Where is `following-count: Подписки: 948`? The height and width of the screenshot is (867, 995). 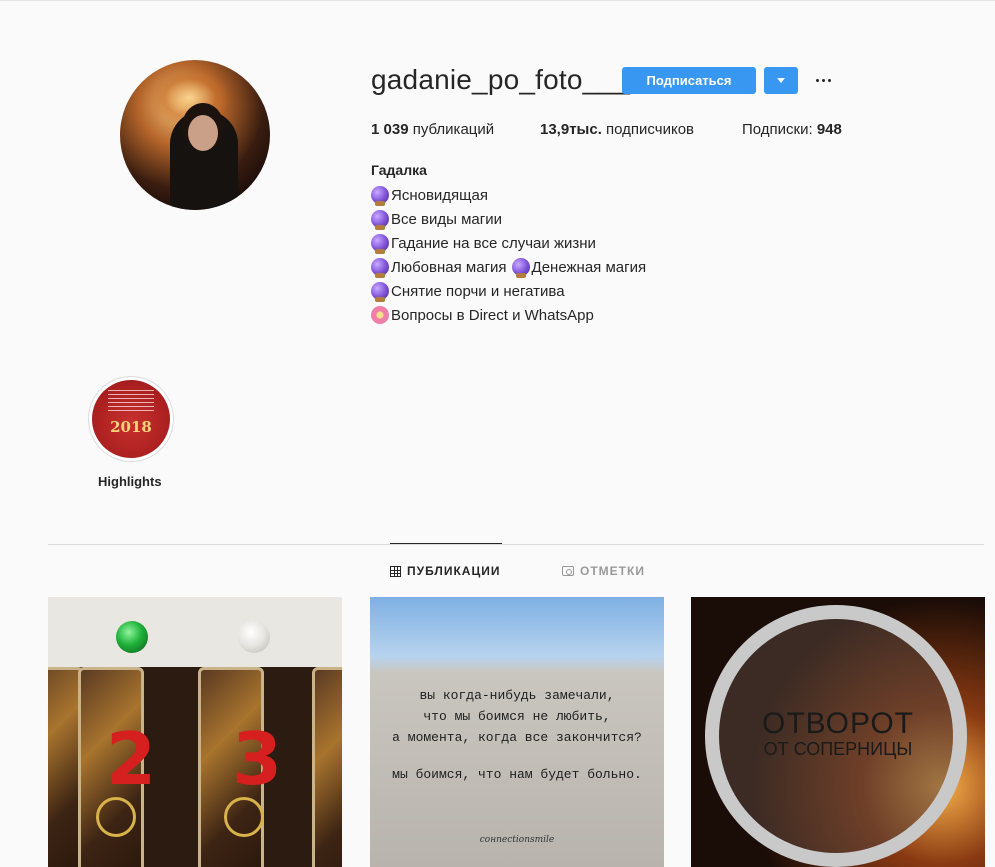 following-count: Подписки: 948 is located at coordinates (792, 129).